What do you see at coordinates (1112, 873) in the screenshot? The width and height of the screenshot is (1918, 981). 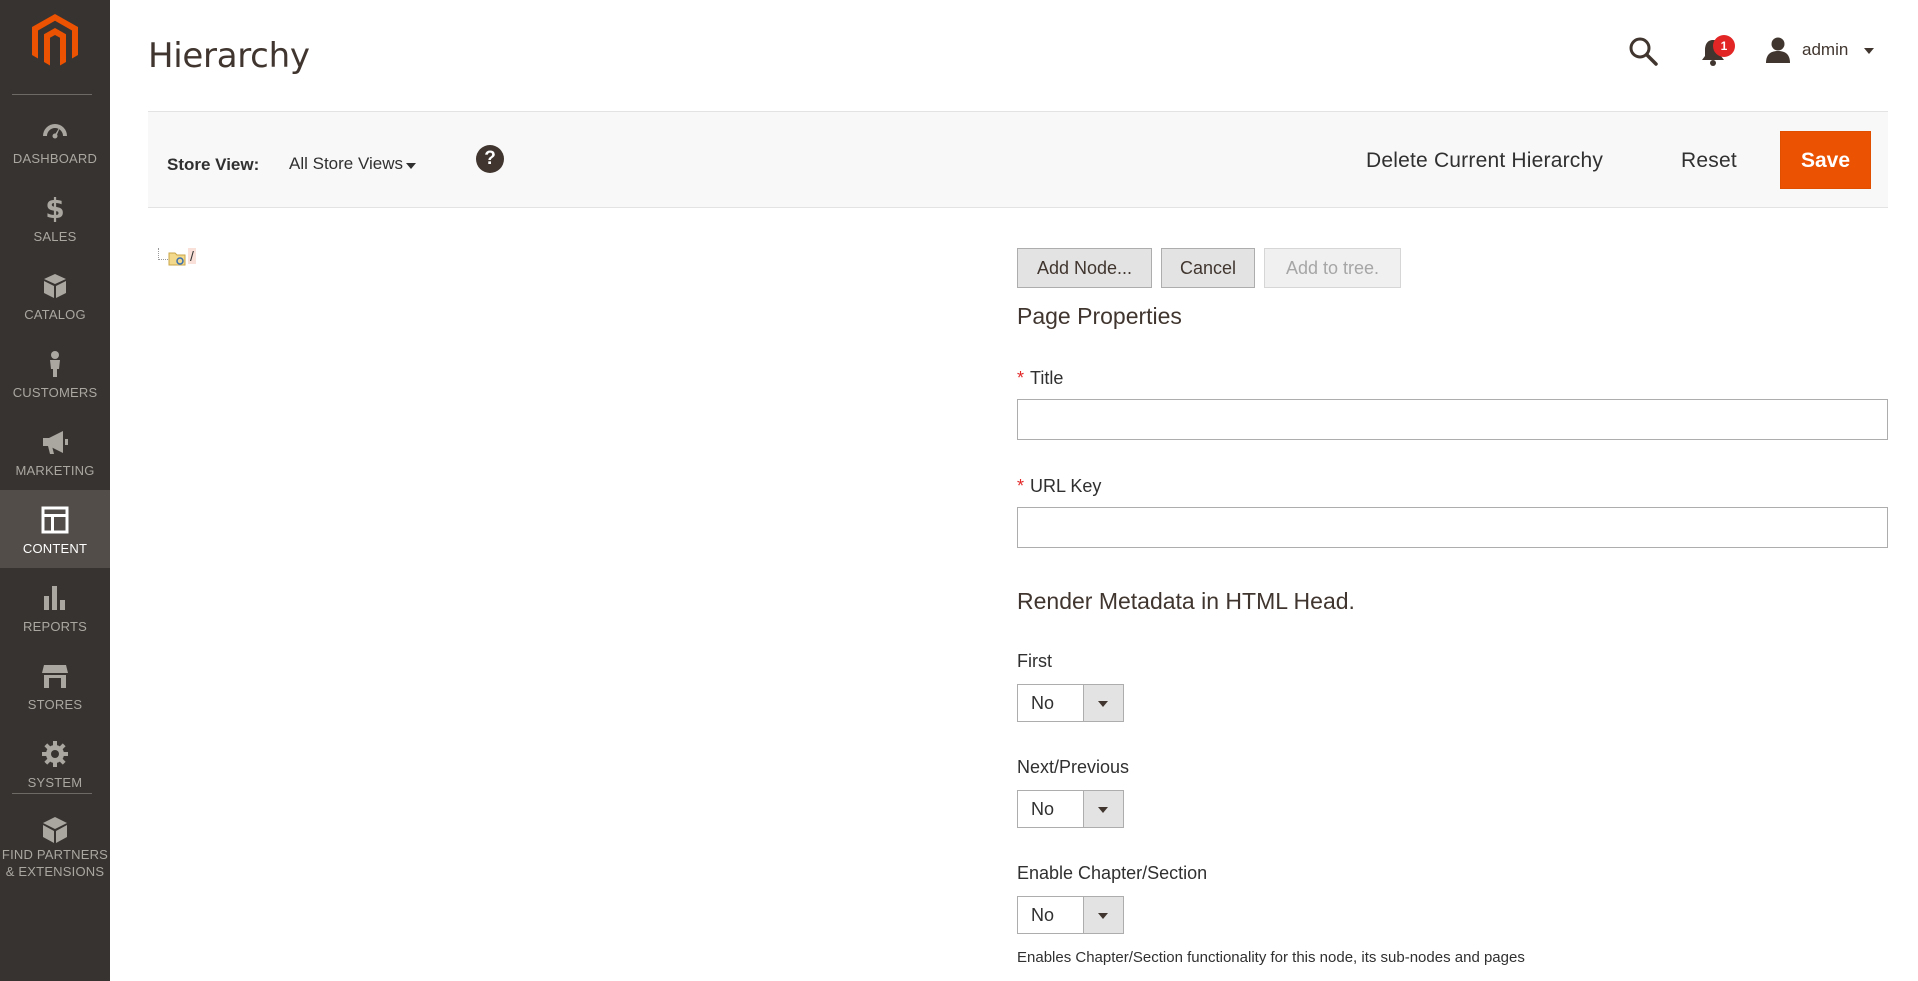 I see `enable-chapter-label: Enable Chapter/Section` at bounding box center [1112, 873].